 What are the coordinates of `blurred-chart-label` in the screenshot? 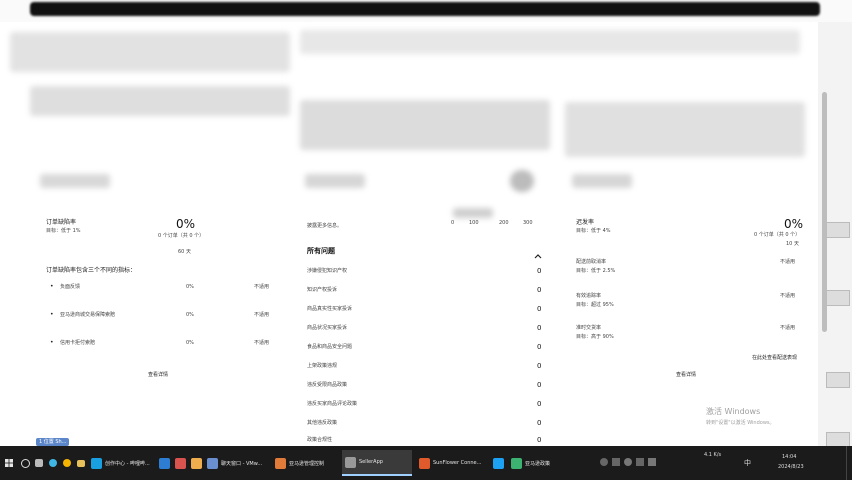 It's located at (473, 213).